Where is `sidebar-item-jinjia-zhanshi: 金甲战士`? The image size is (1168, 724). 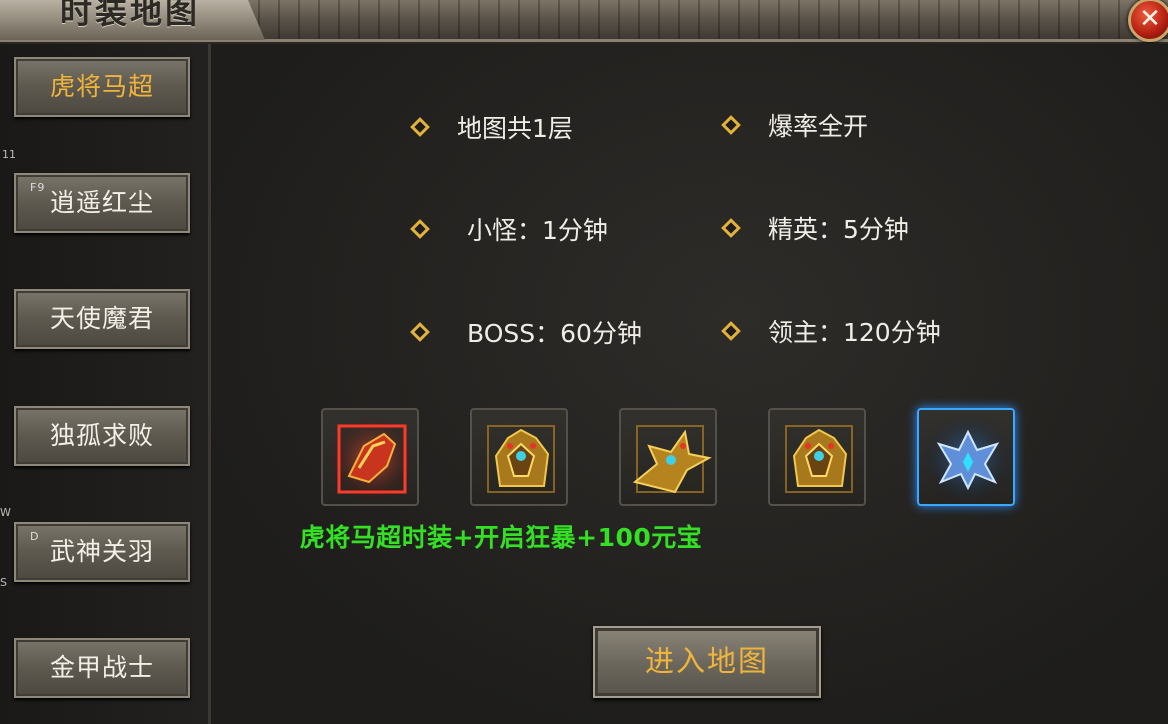 sidebar-item-jinjia-zhanshi: 金甲战士 is located at coordinates (102, 668).